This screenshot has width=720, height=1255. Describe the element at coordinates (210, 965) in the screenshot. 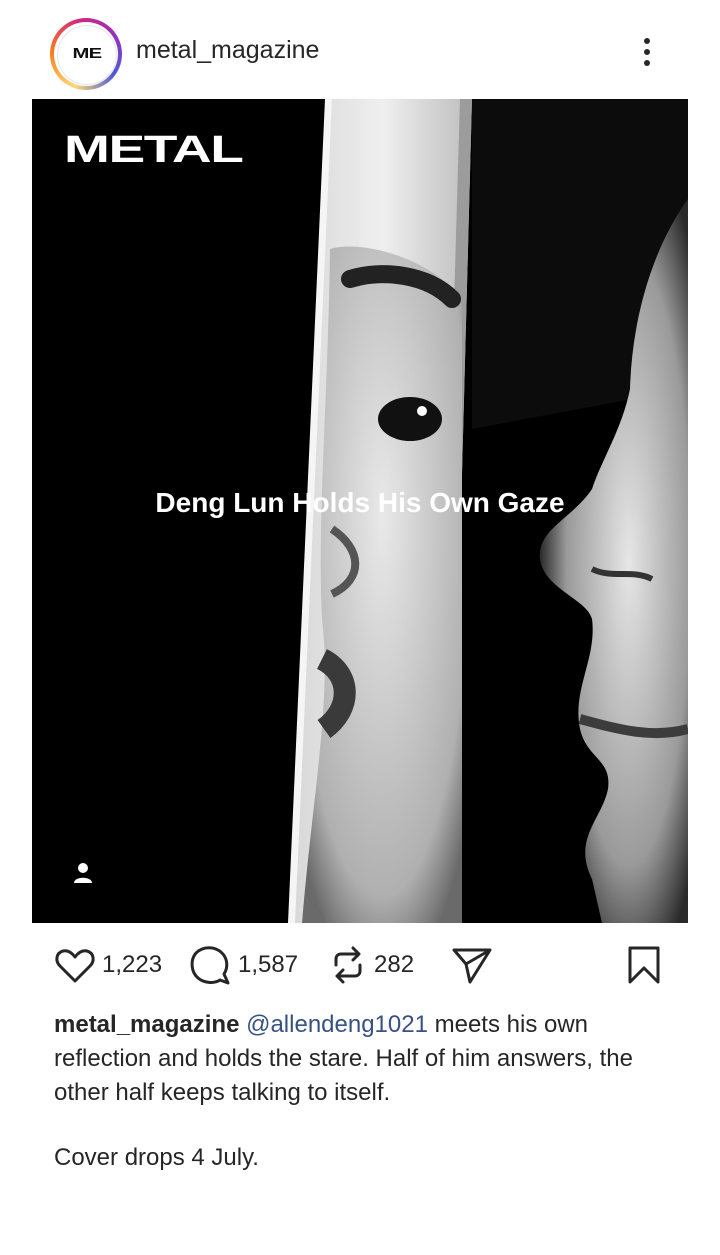

I see `comment-icon` at that location.